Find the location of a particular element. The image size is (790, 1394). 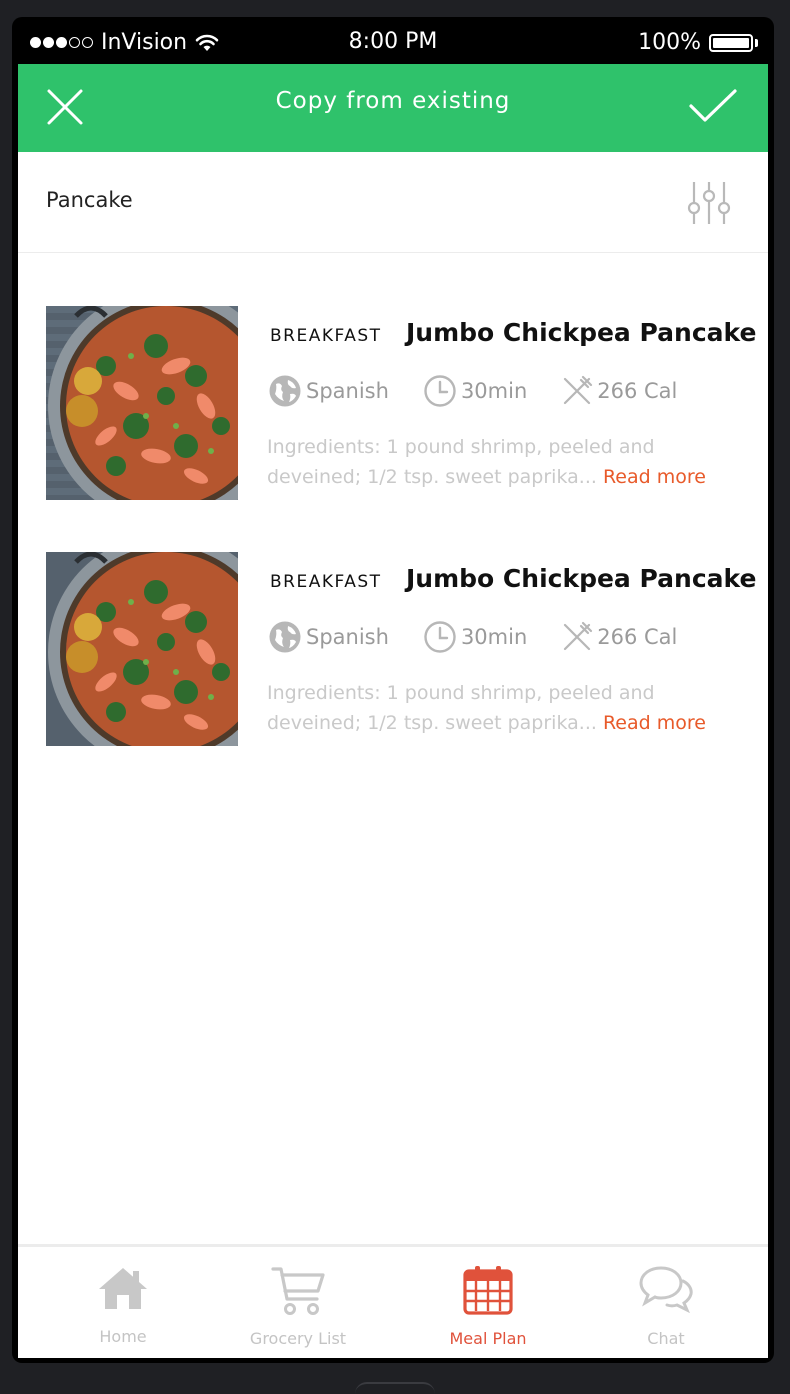

tab-label: Meal Plan is located at coordinates (488, 1338).